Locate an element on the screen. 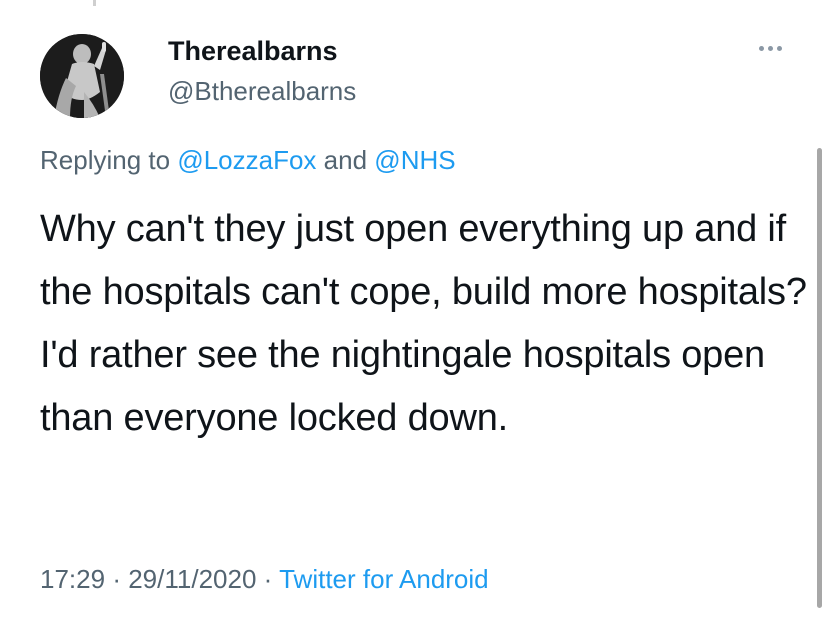 The height and width of the screenshot is (622, 828). reply-conjunction: and is located at coordinates (345, 160).